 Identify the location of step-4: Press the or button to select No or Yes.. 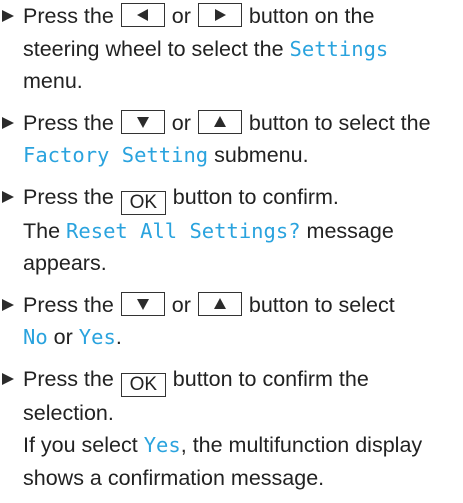
(231, 321).